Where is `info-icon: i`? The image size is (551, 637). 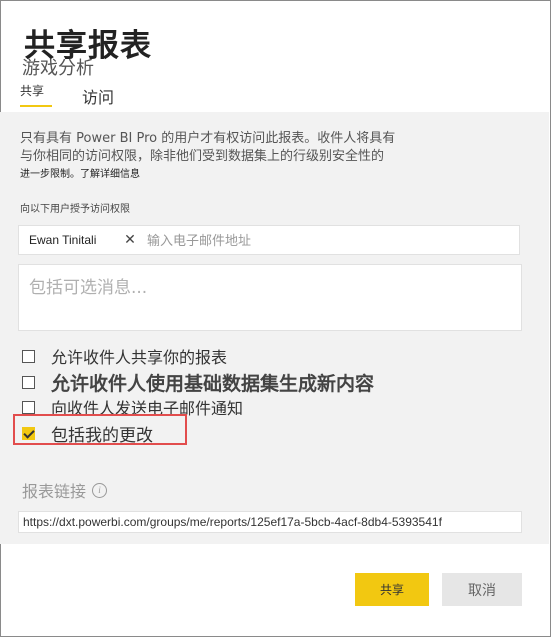
info-icon: i is located at coordinates (100, 490).